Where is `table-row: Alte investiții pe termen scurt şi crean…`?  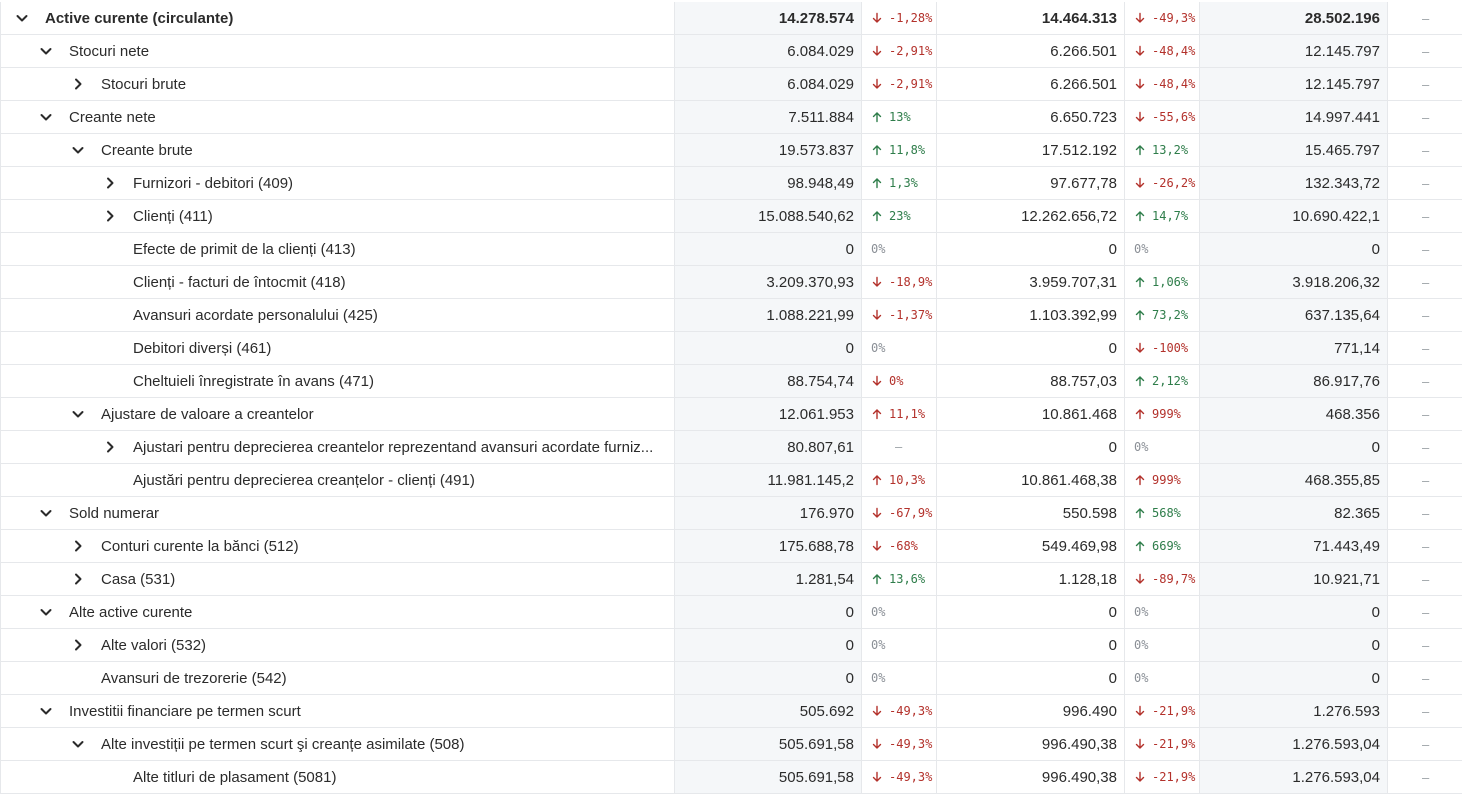 table-row: Alte investiții pe termen scurt şi crean… is located at coordinates (731, 744).